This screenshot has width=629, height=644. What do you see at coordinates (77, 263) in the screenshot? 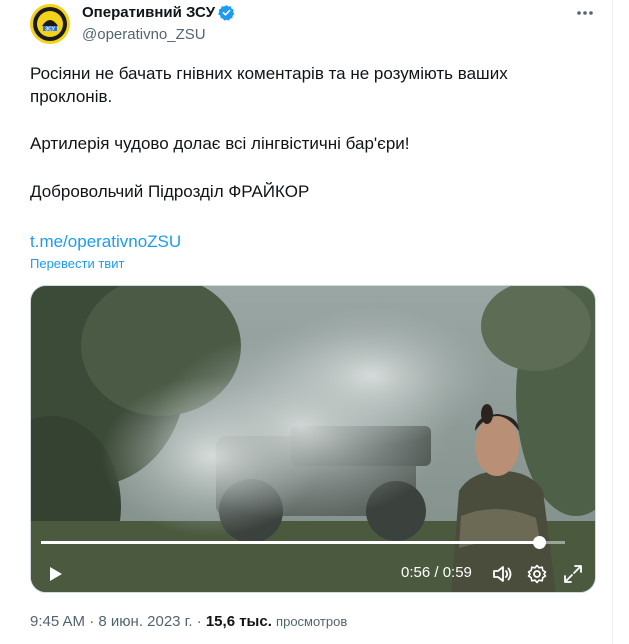
I see `translate-tweet-link: Перевести твит` at bounding box center [77, 263].